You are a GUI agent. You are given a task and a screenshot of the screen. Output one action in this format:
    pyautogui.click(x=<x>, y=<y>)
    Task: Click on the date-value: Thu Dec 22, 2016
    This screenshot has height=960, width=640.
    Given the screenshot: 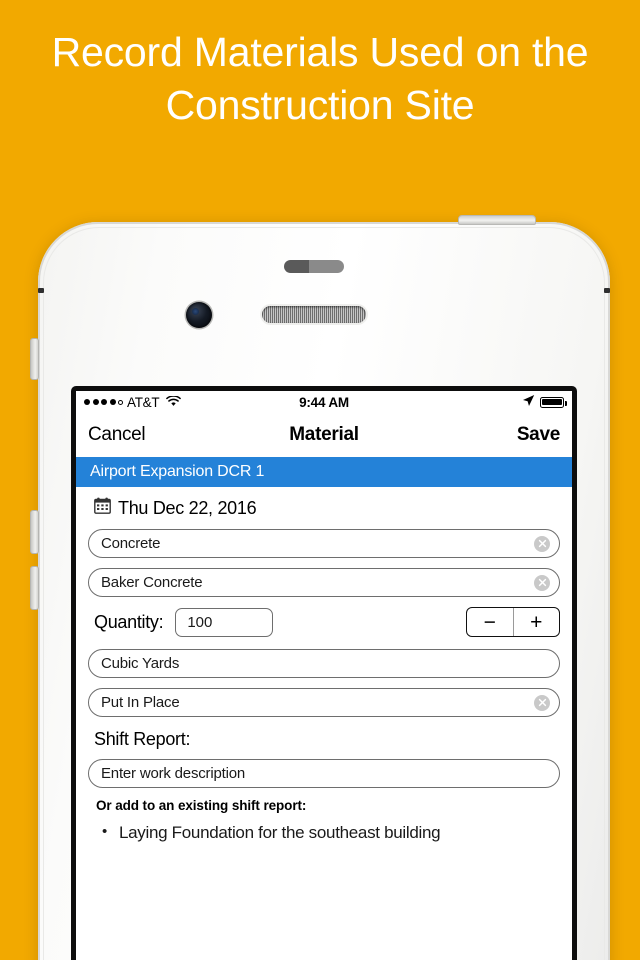 What is the action you would take?
    pyautogui.click(x=187, y=507)
    